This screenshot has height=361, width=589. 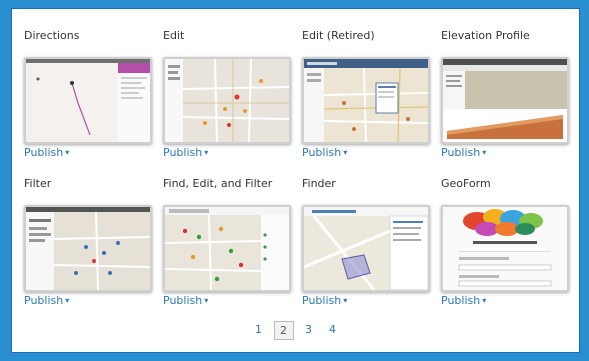 What do you see at coordinates (52, 35) in the screenshot?
I see `template-title: Directions` at bounding box center [52, 35].